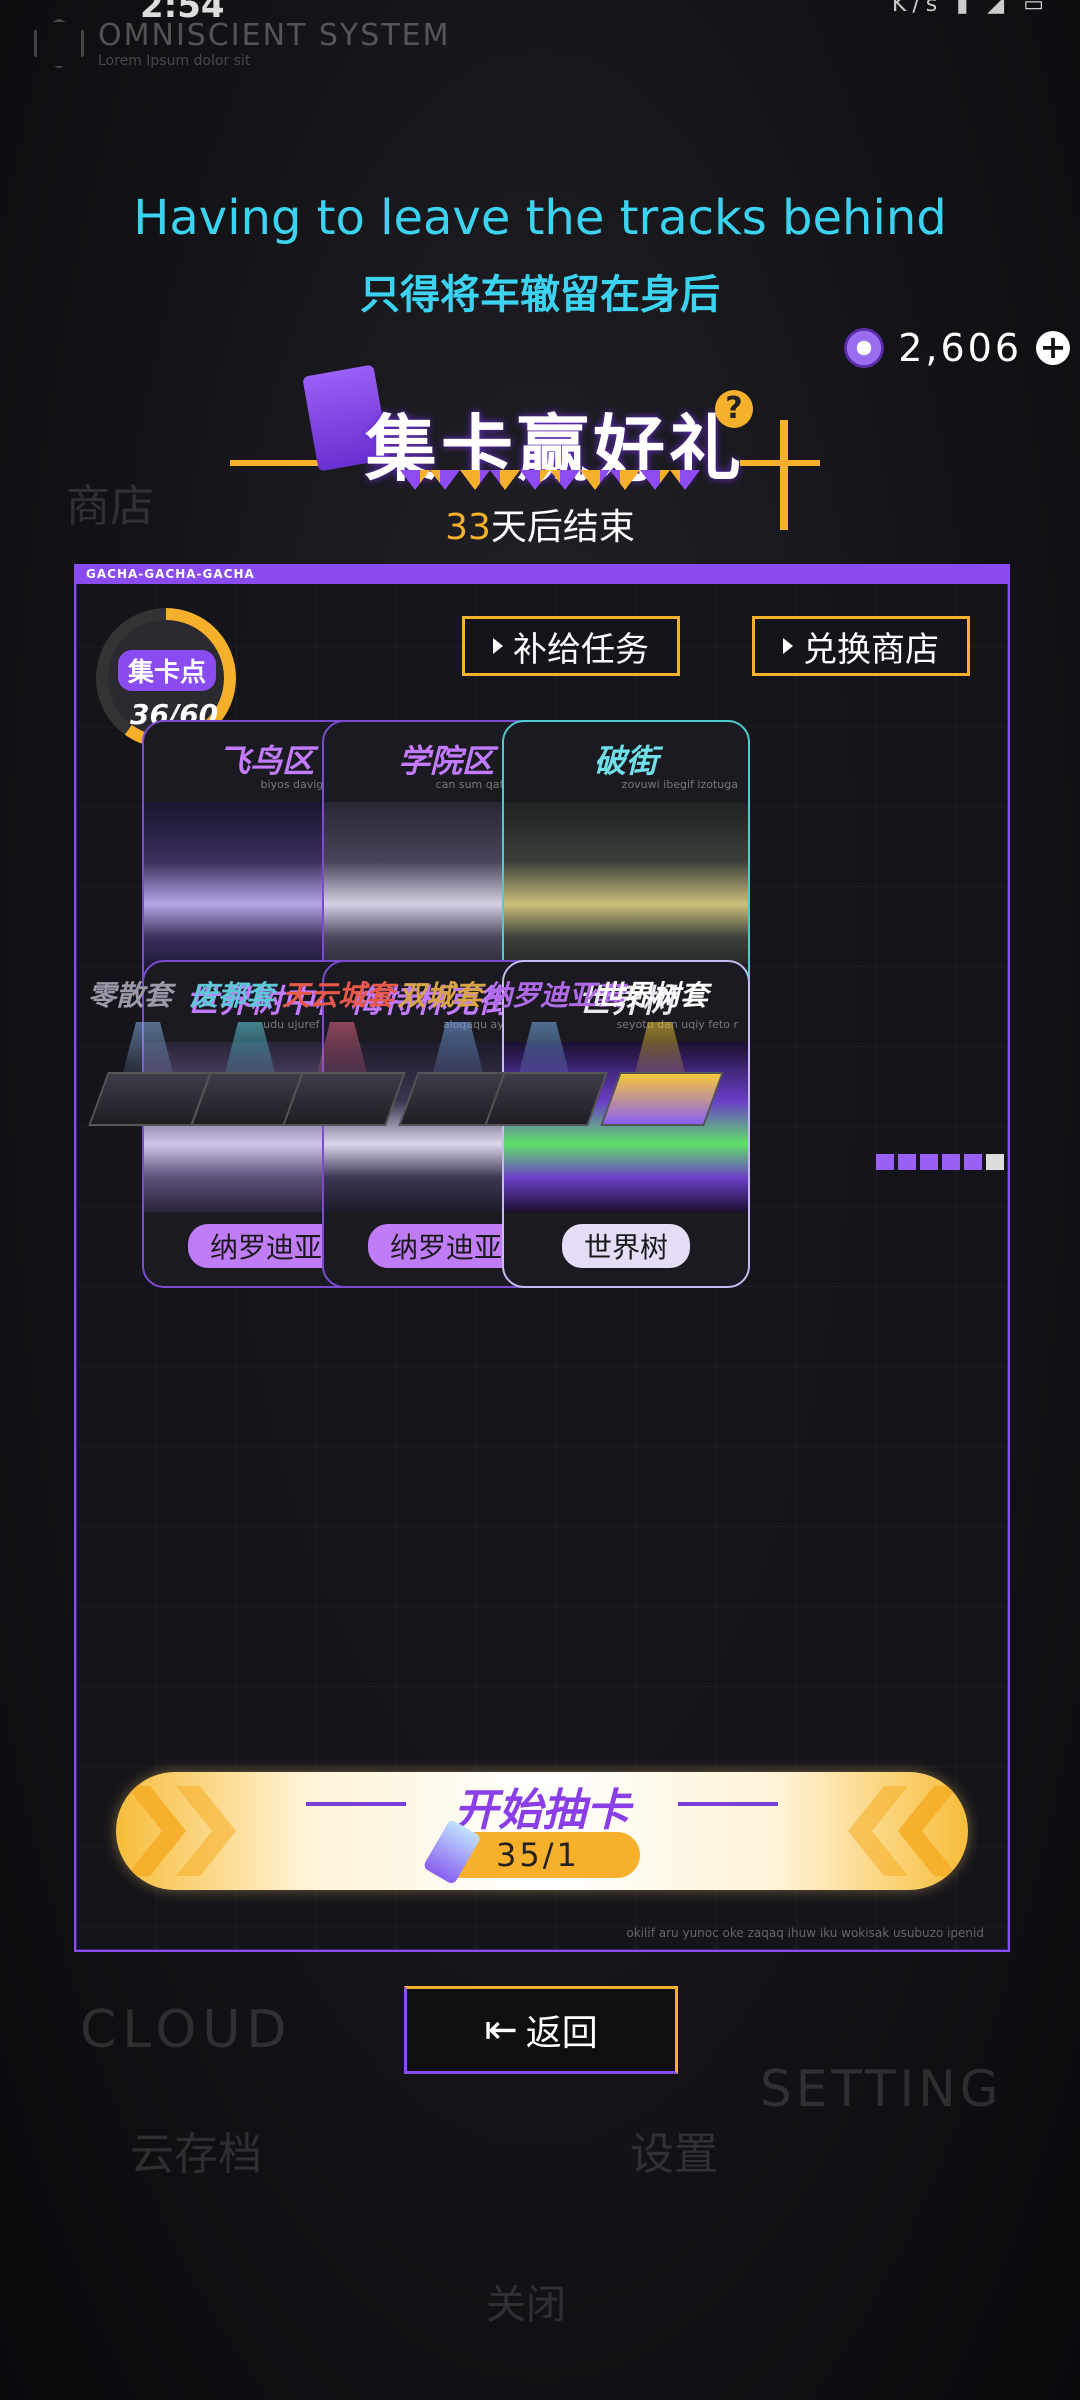 This screenshot has height=2400, width=1080. I want to click on card-faction-tag: 世界树, so click(626, 1246).